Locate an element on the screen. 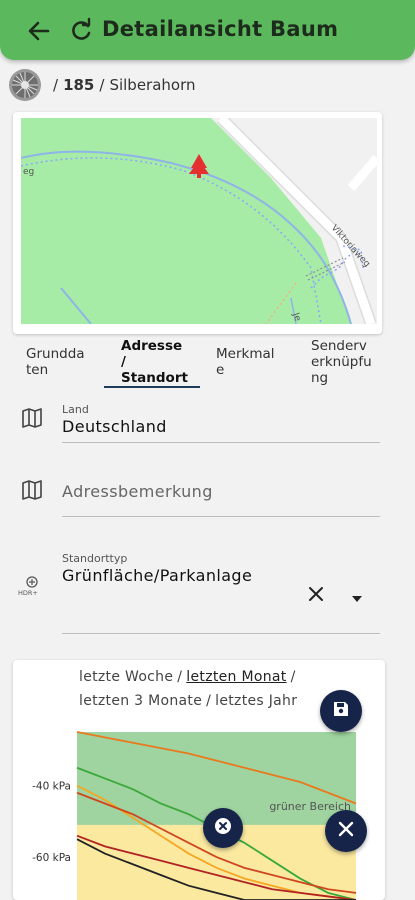 This screenshot has width=415, height=900. dropdown-arrow-icon is located at coordinates (357, 598).